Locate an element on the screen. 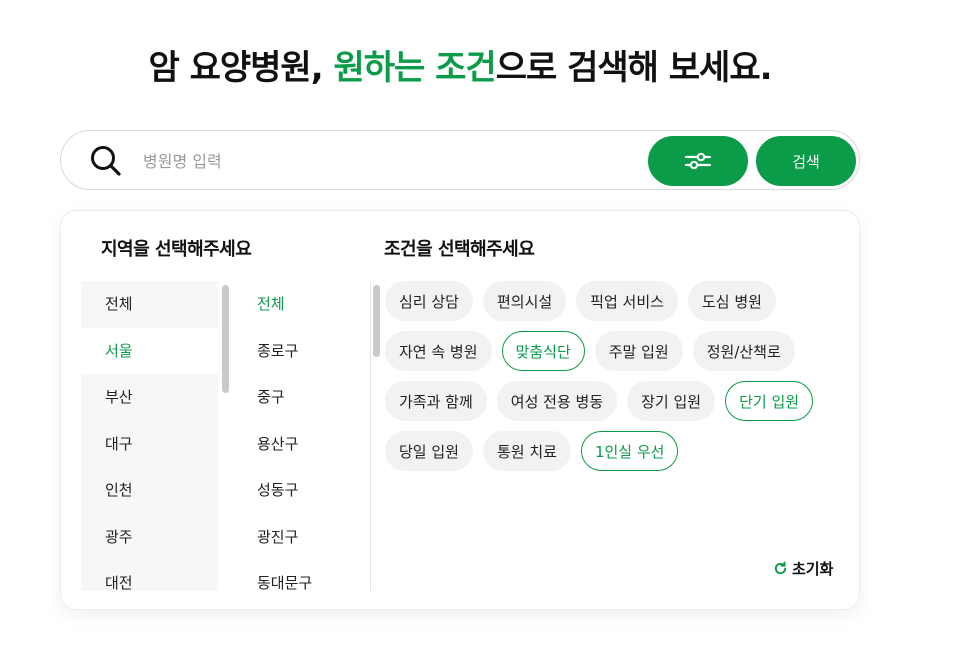 This screenshot has height=660, width=965. condition-chip: 단기 입원 is located at coordinates (769, 401).